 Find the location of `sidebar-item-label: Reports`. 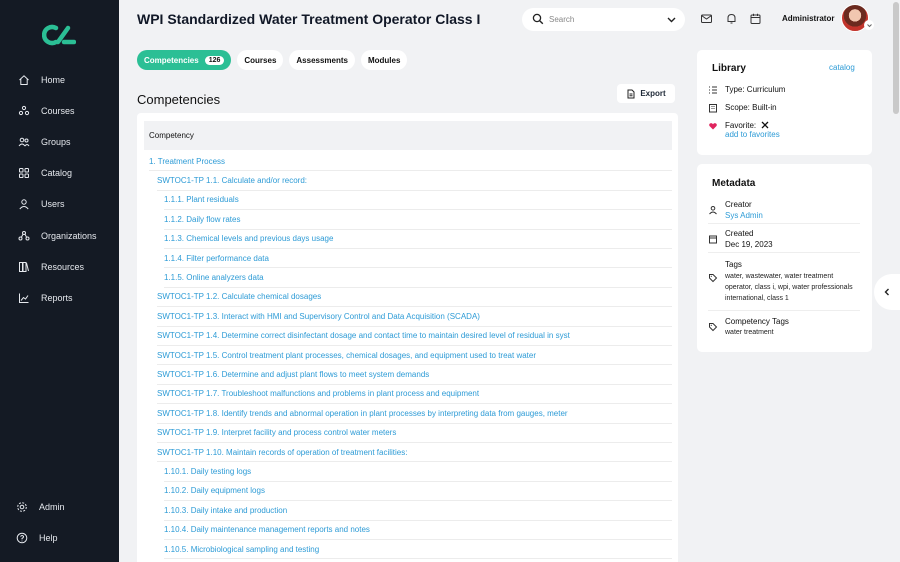

sidebar-item-label: Reports is located at coordinates (57, 298).